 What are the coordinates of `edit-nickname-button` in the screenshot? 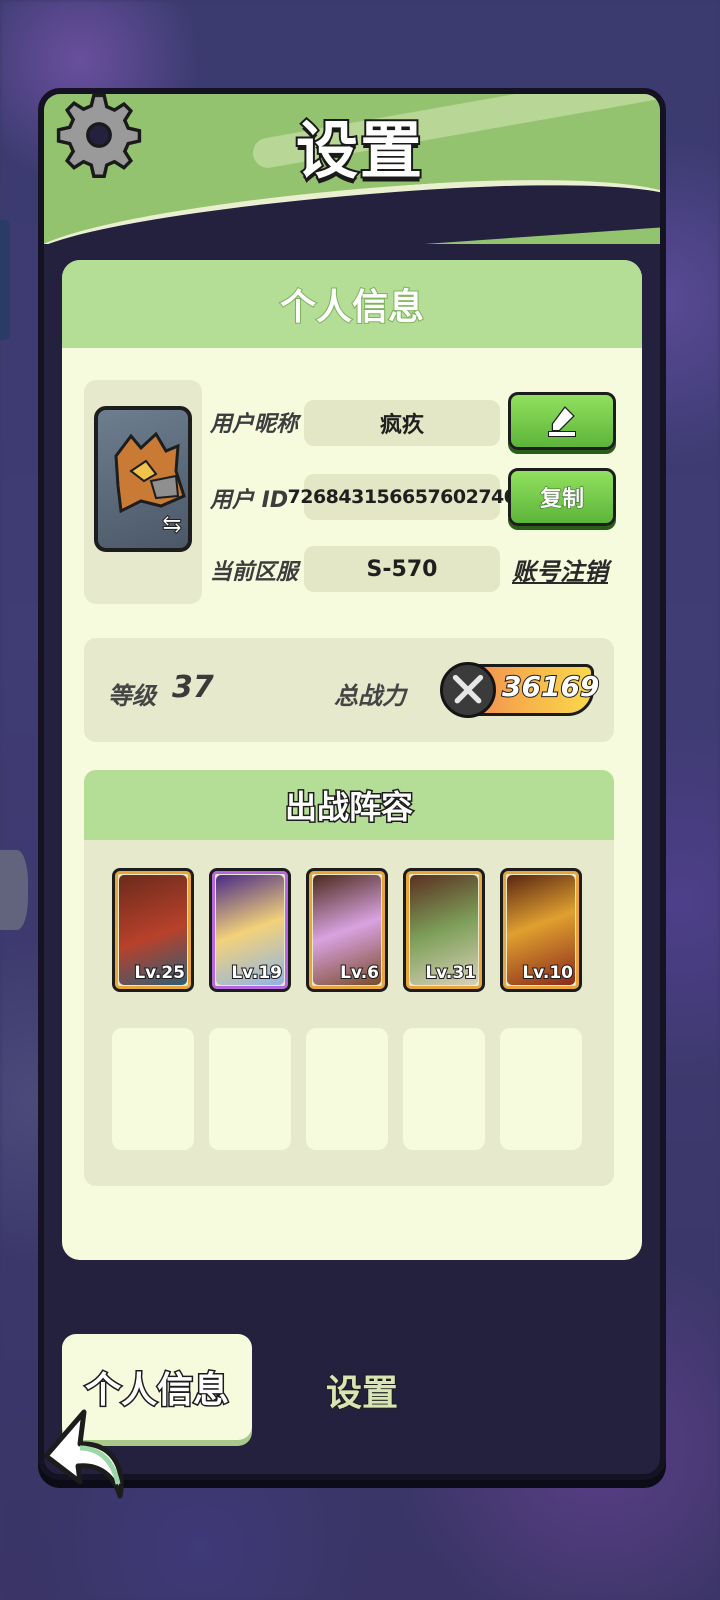 It's located at (562, 421).